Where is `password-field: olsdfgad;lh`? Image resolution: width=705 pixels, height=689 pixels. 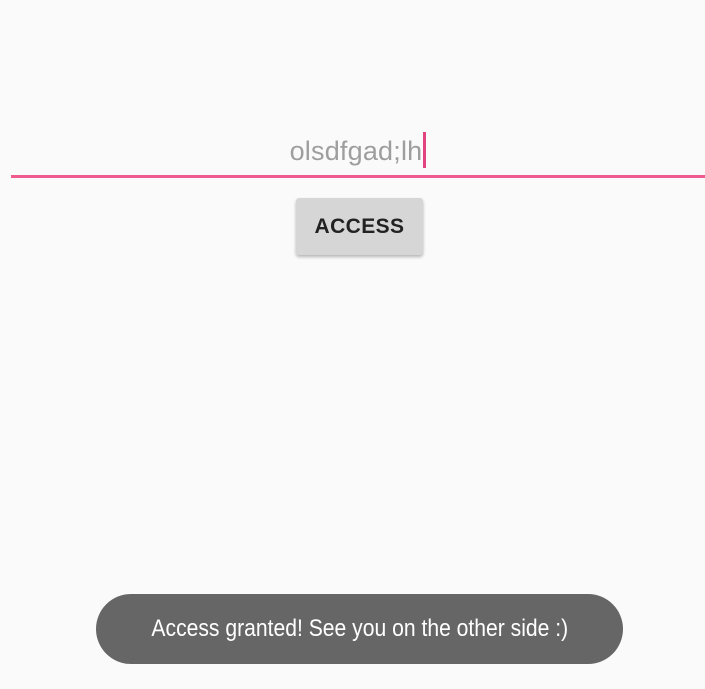
password-field: olsdfgad;lh is located at coordinates (358, 153).